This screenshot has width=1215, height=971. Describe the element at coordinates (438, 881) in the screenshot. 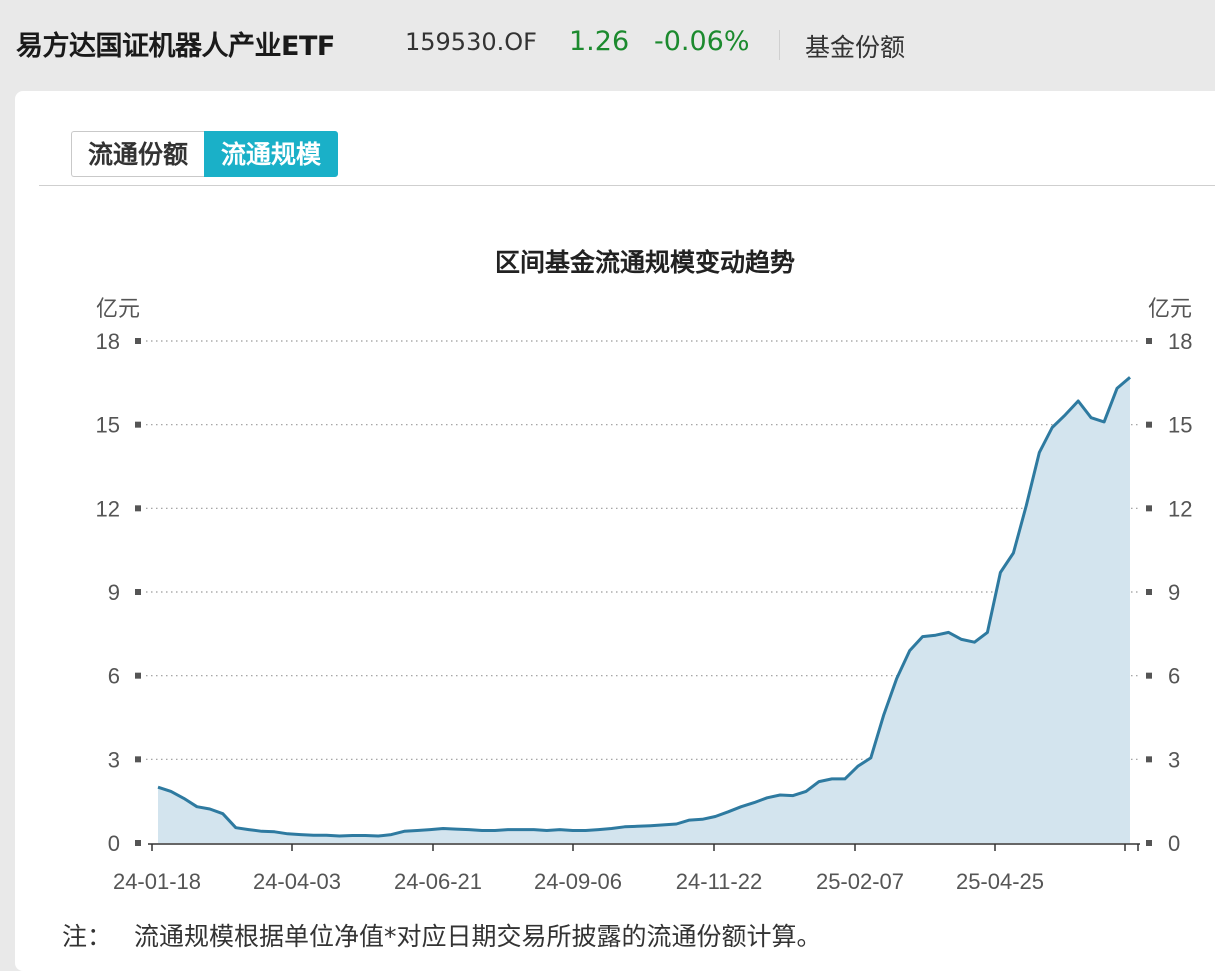

I see `x-tick-label: 24-06-21` at that location.